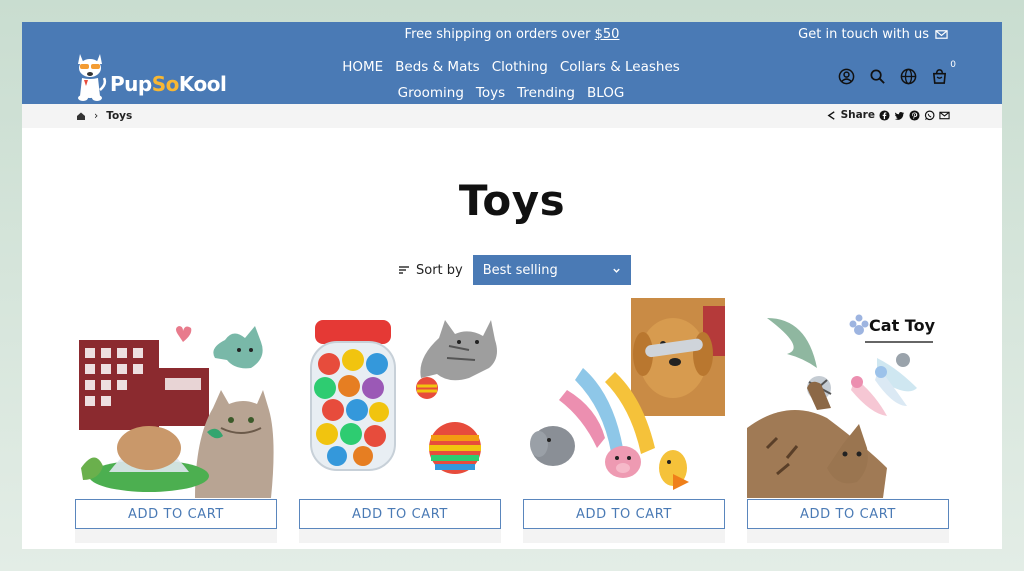 This screenshot has height=571, width=1024. I want to click on nav-collars-leashes: Collars & Leashes, so click(620, 67).